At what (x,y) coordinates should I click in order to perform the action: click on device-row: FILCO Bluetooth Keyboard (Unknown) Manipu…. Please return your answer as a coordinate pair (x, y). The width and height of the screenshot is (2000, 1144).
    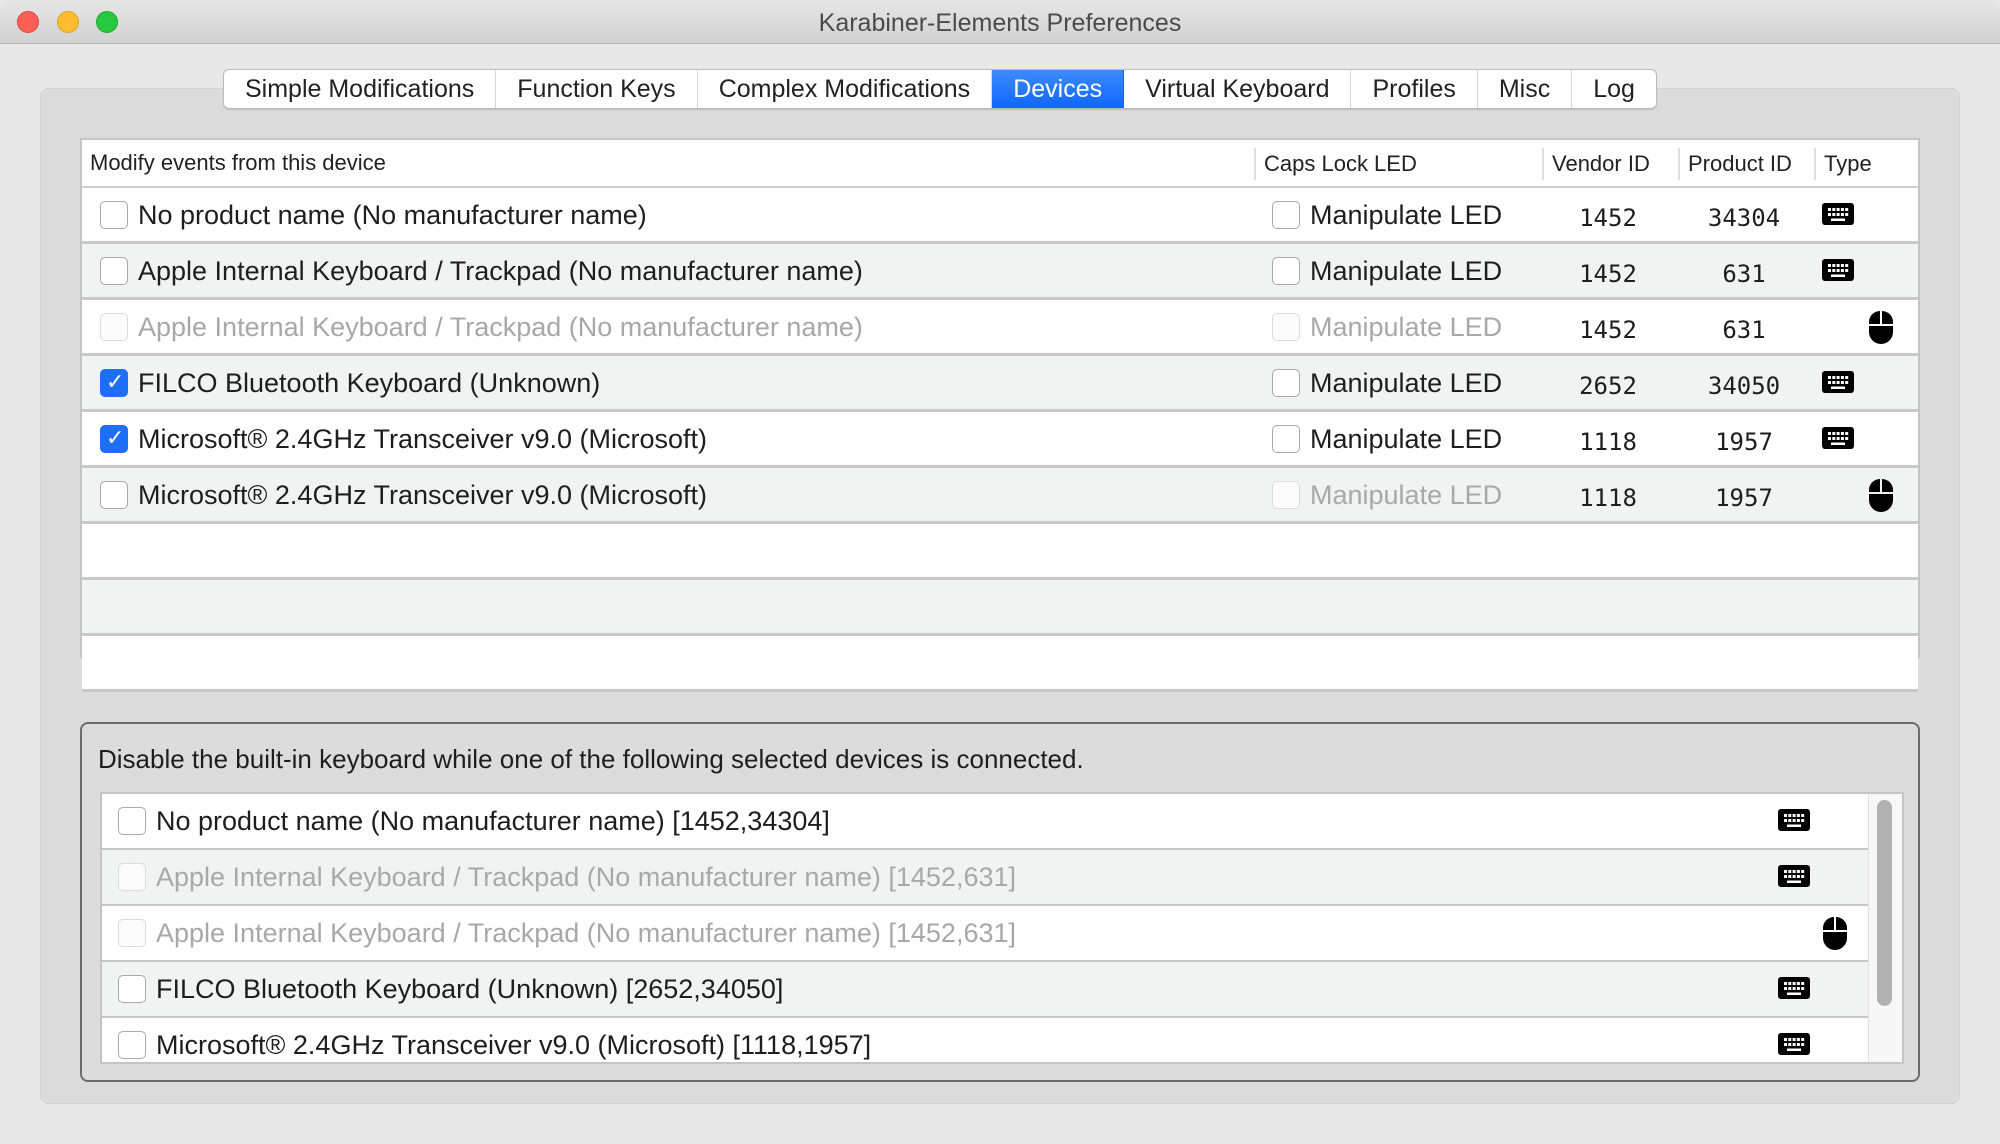
    Looking at the image, I should click on (1000, 384).